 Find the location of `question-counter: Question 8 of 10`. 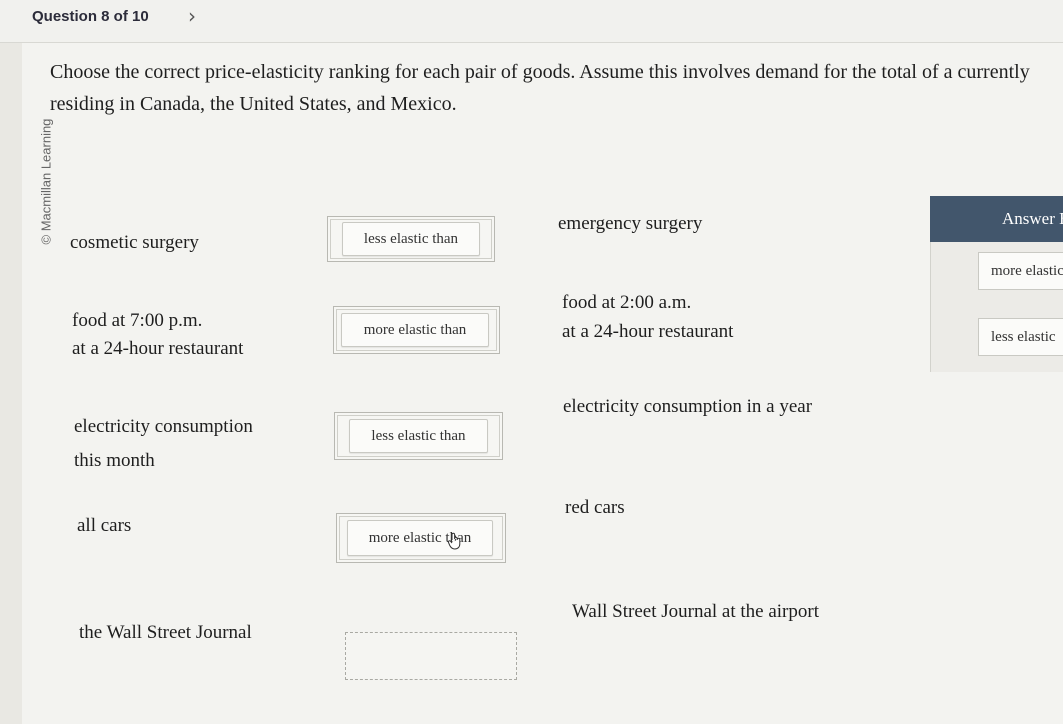

question-counter: Question 8 of 10 is located at coordinates (90, 16).